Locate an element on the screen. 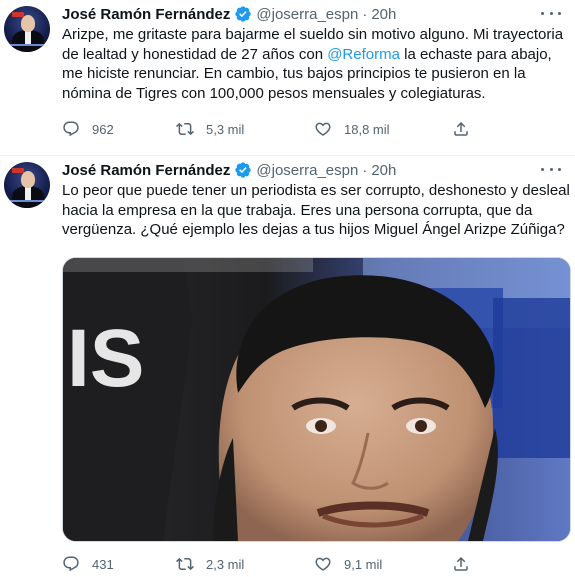 The width and height of the screenshot is (575, 577). reply-count: 962 is located at coordinates (103, 129).